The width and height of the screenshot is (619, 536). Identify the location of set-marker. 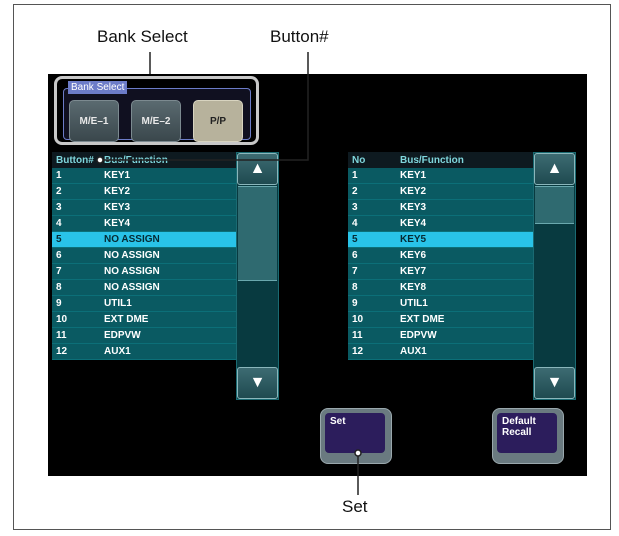
(358, 453).